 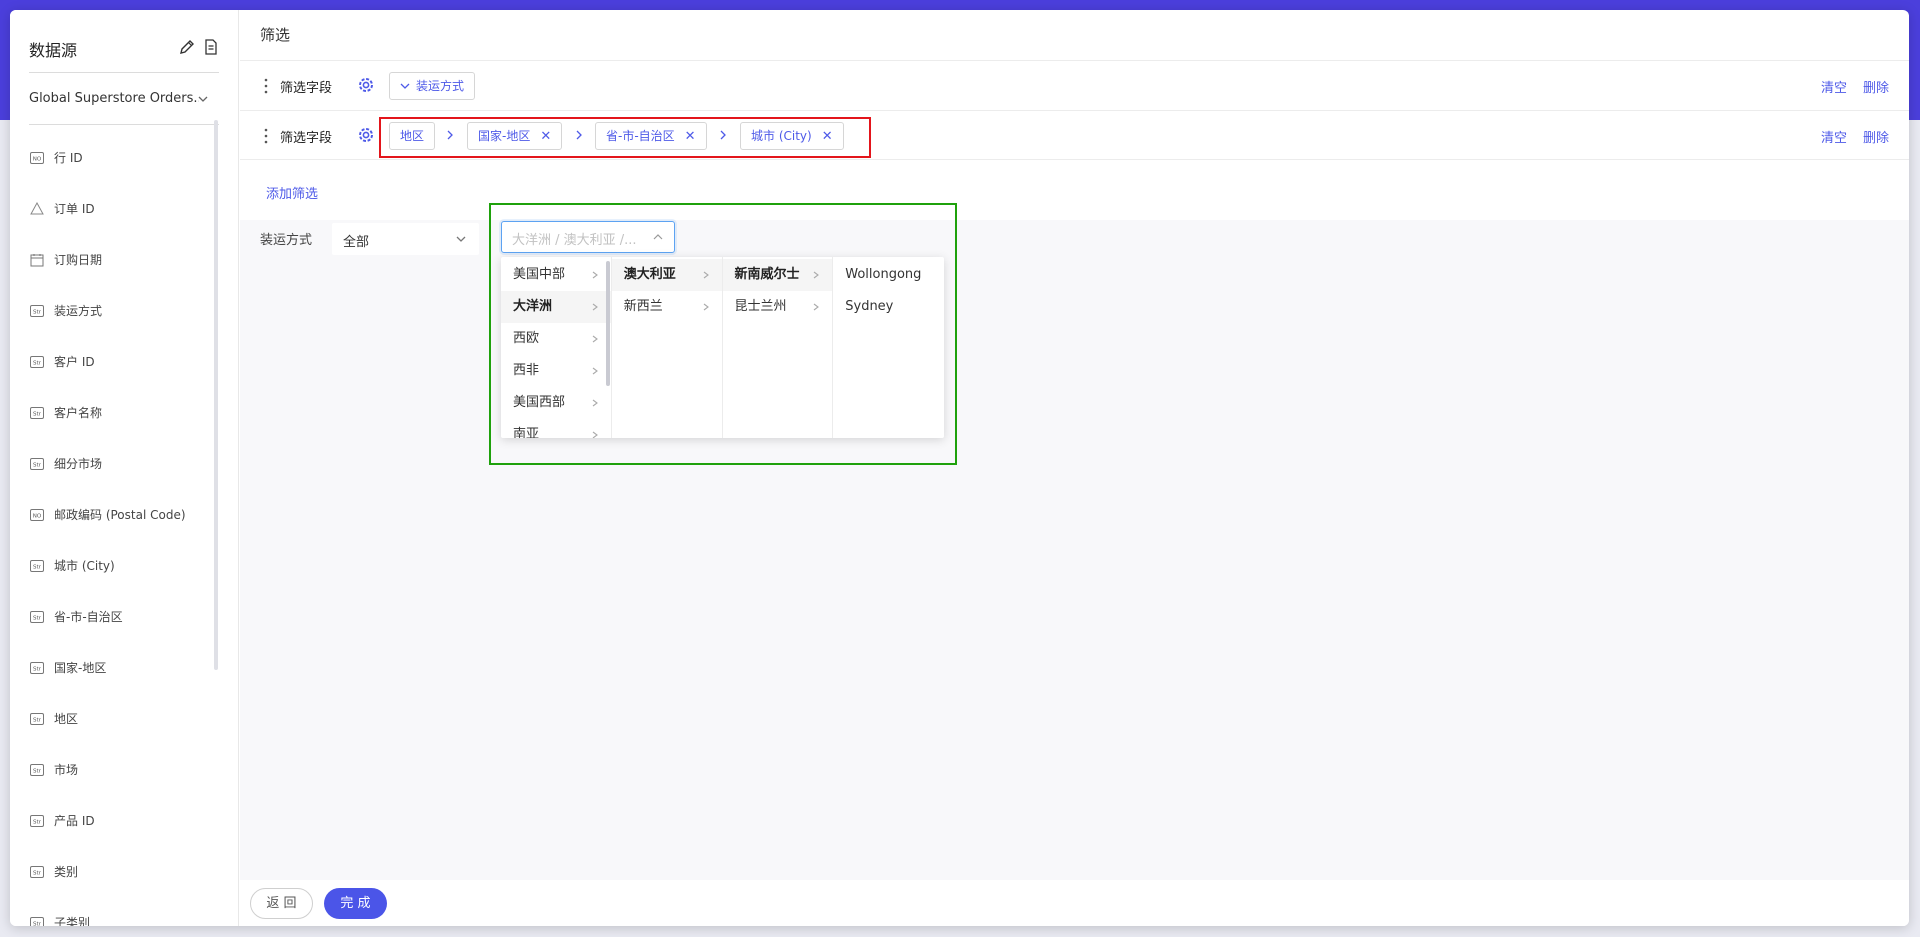 What do you see at coordinates (405, 239) in the screenshot?
I see `shipping-mode-select: 全部` at bounding box center [405, 239].